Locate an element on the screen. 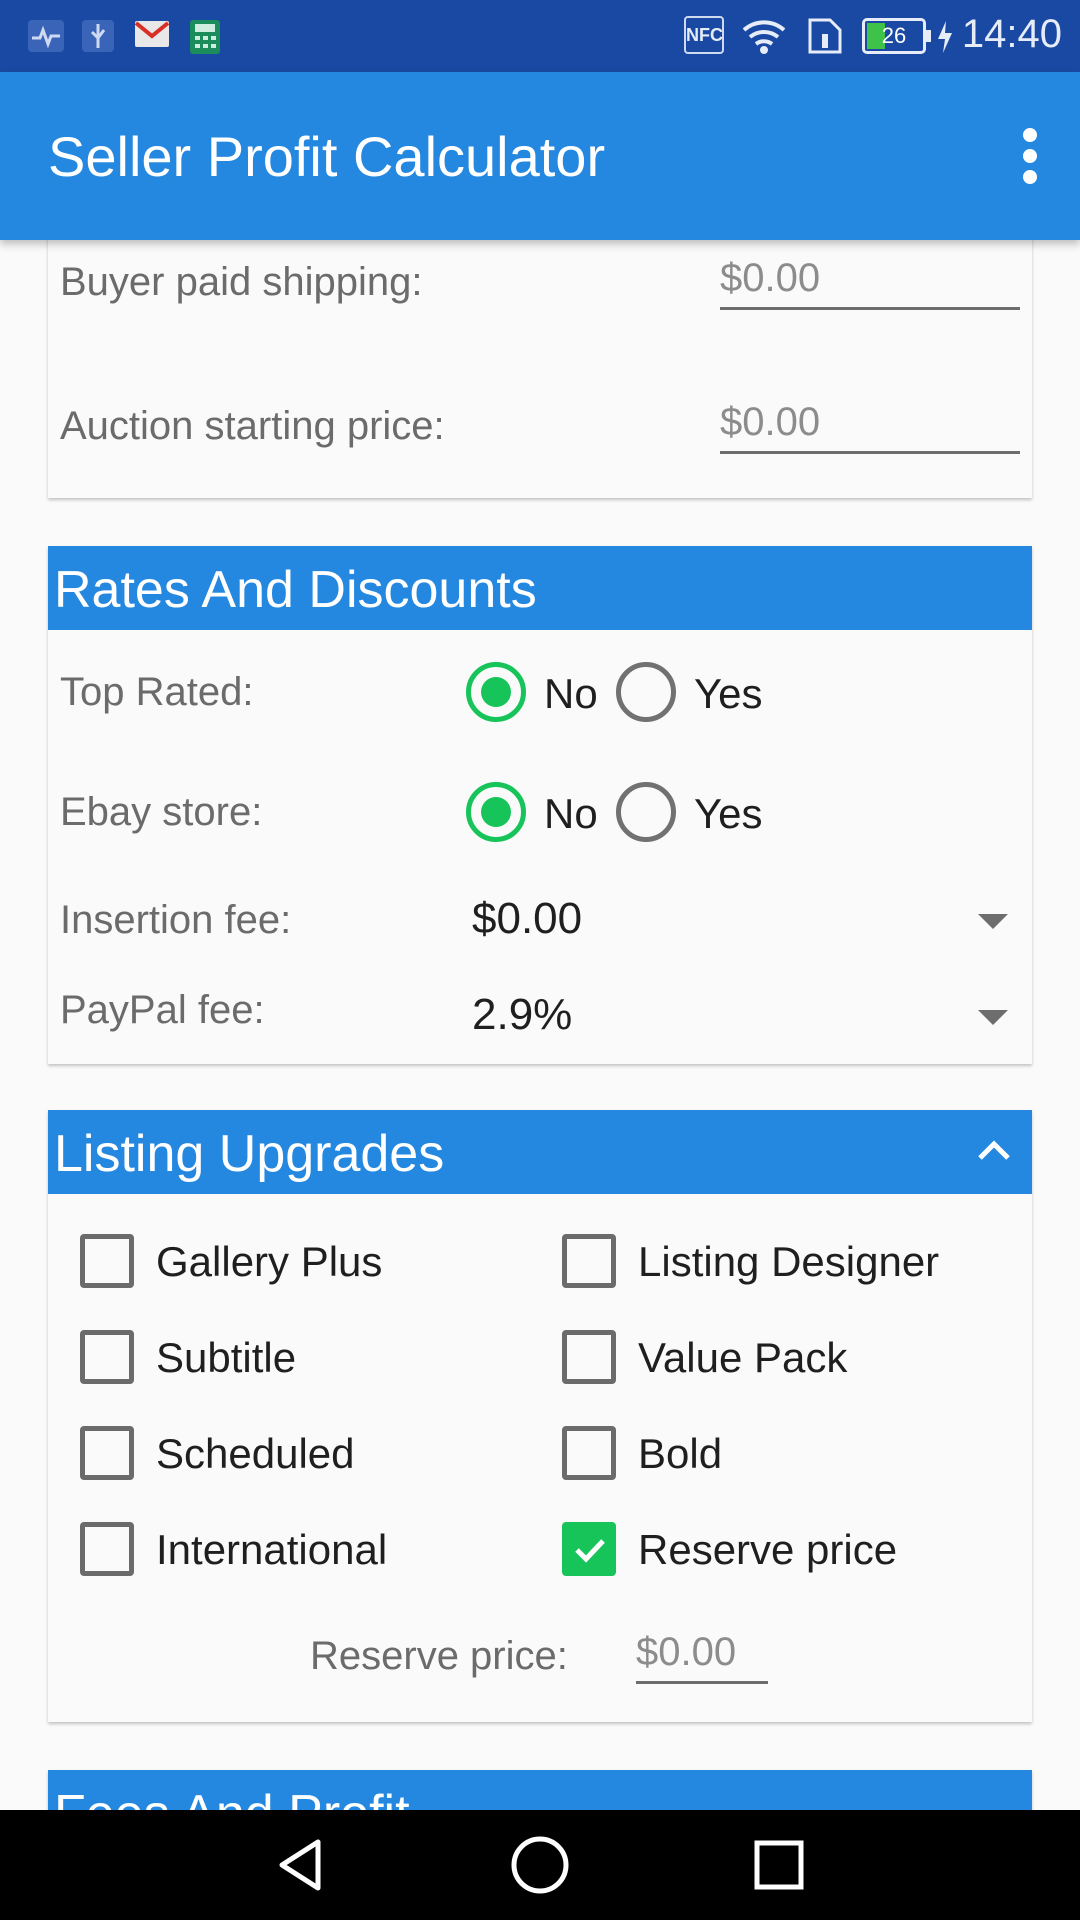 The width and height of the screenshot is (1080, 1920). status-bar: NFC 26 14:40 is located at coordinates (540, 36).